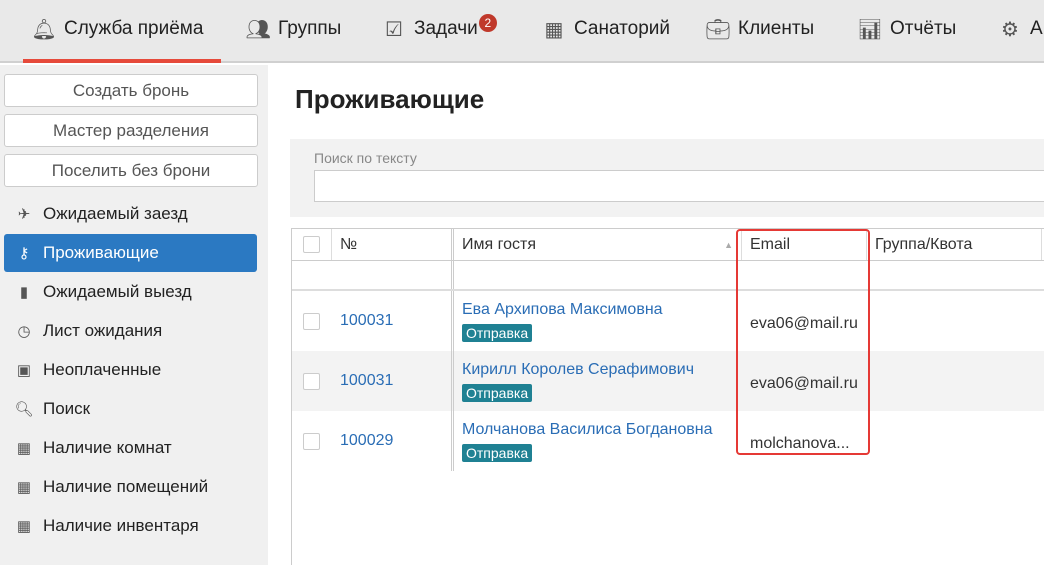  I want to click on checkin-without-booking-button: Поселить без брони, so click(131, 170).